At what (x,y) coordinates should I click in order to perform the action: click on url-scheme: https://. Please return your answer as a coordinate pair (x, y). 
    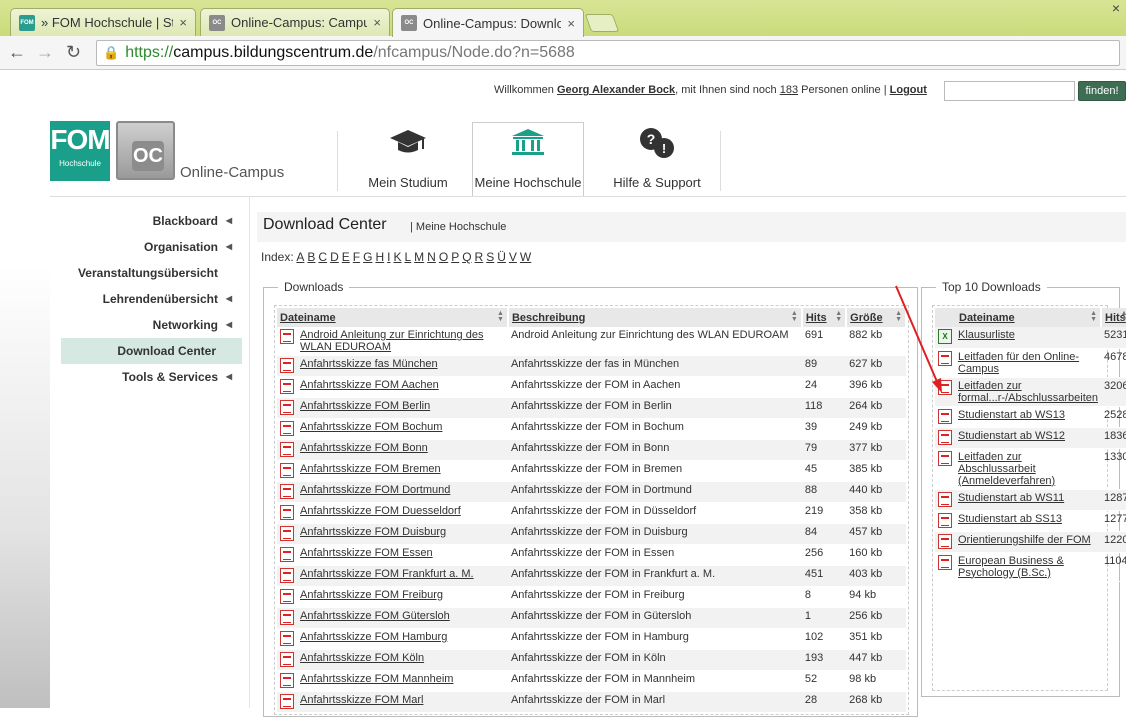
    Looking at the image, I should click on (149, 52).